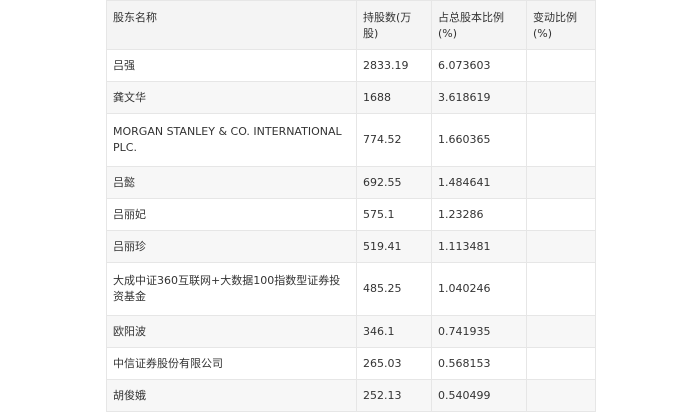 The image size is (700, 412). I want to click on table-row: 胡俊娥 252.13 0.540499, so click(351, 395).